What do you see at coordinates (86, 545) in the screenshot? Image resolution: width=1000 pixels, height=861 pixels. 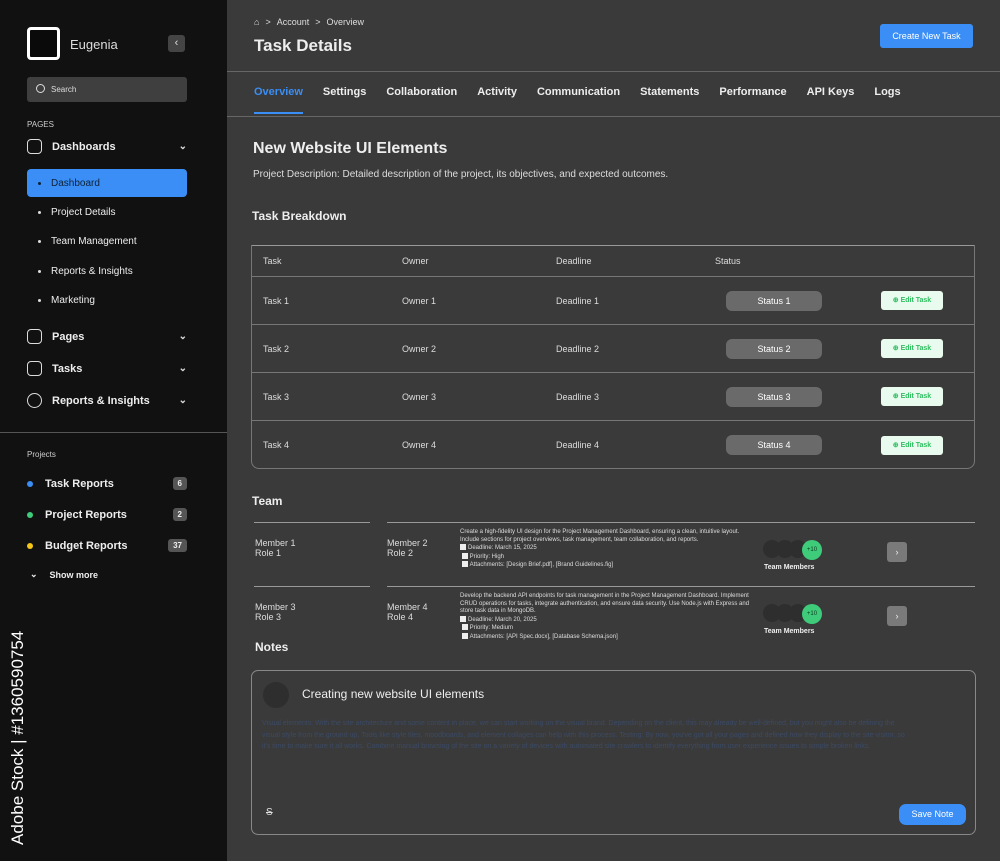 I see `project-label: Budget Reports` at bounding box center [86, 545].